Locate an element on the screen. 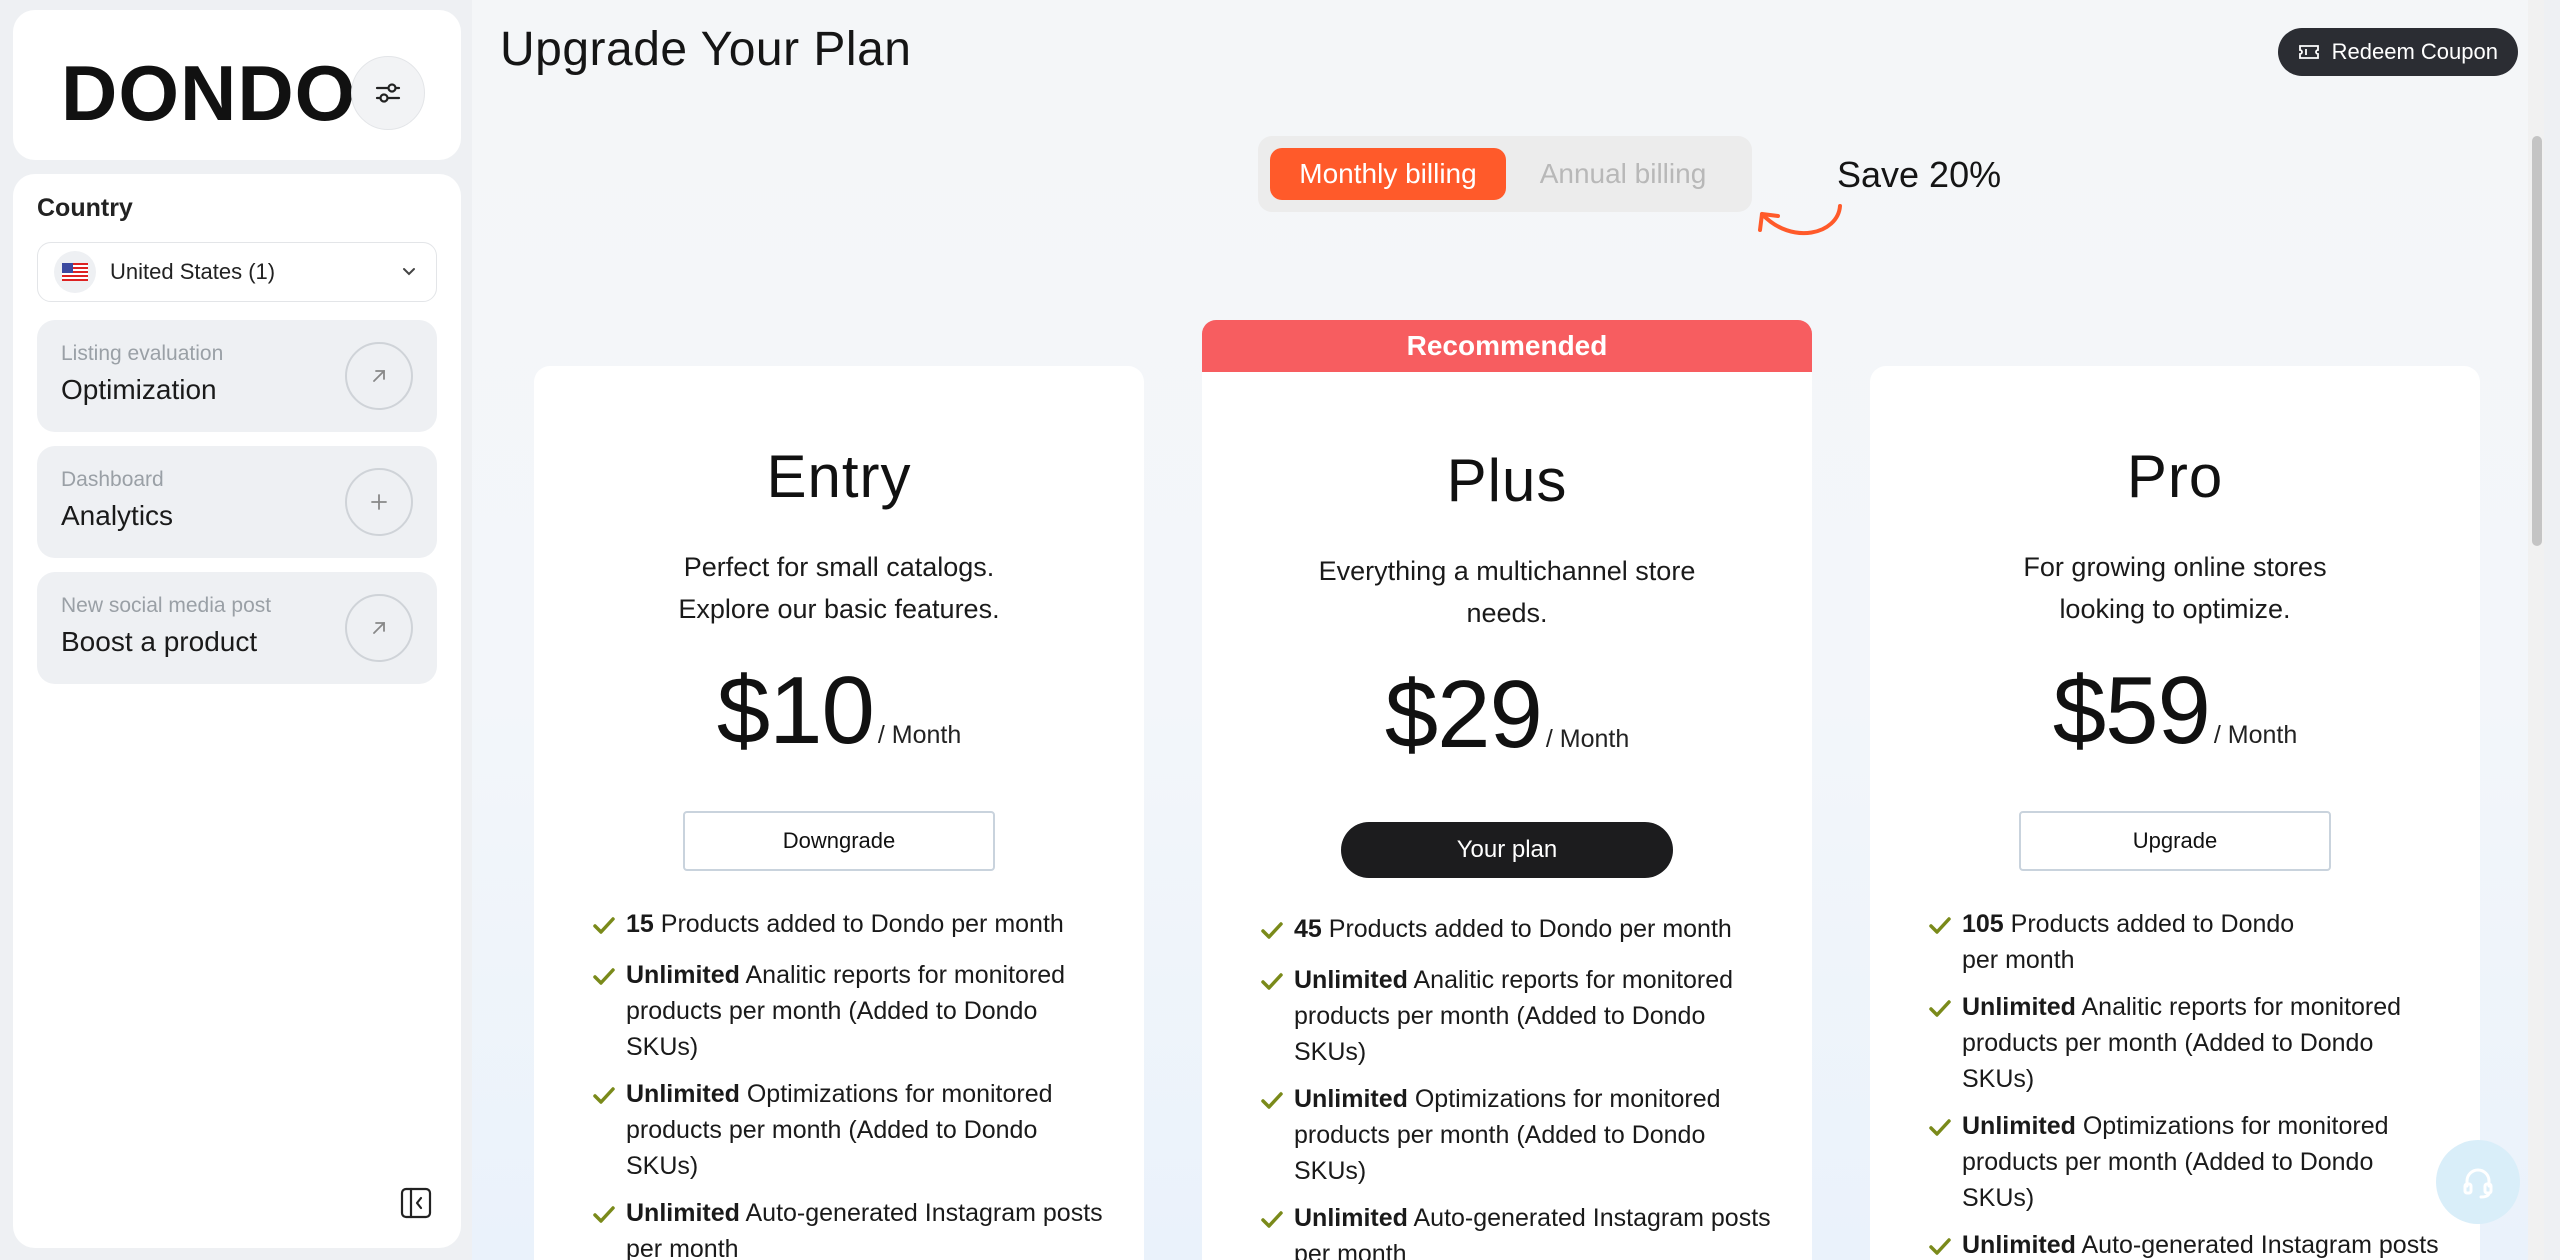  price-amount: $10 is located at coordinates (795, 710).